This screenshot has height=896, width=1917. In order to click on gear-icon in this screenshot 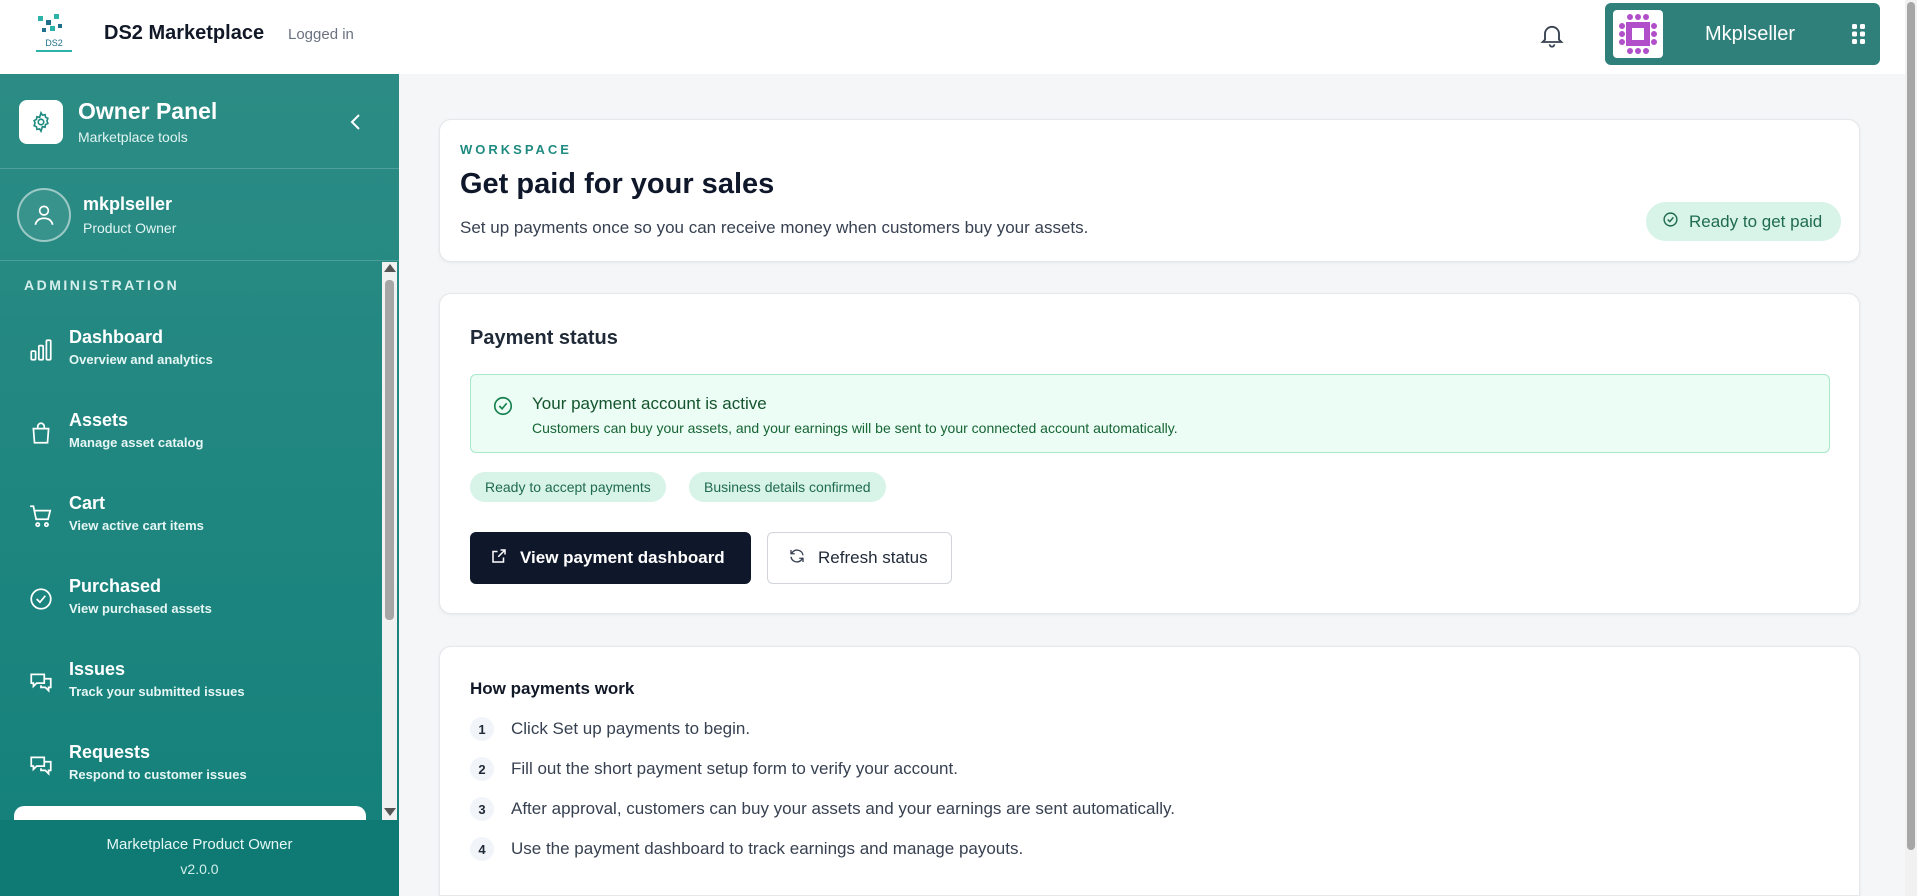, I will do `click(41, 122)`.